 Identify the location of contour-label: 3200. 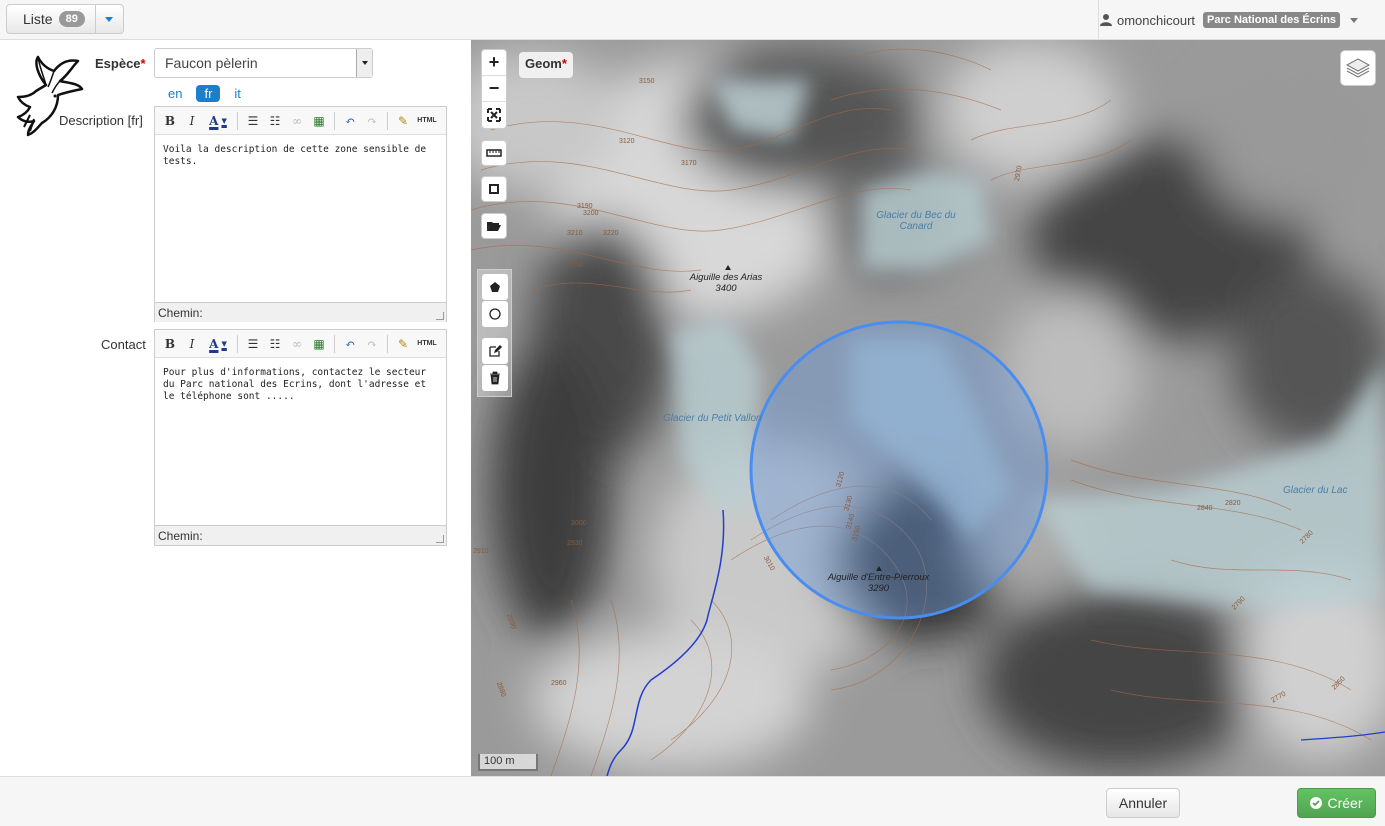
(591, 213).